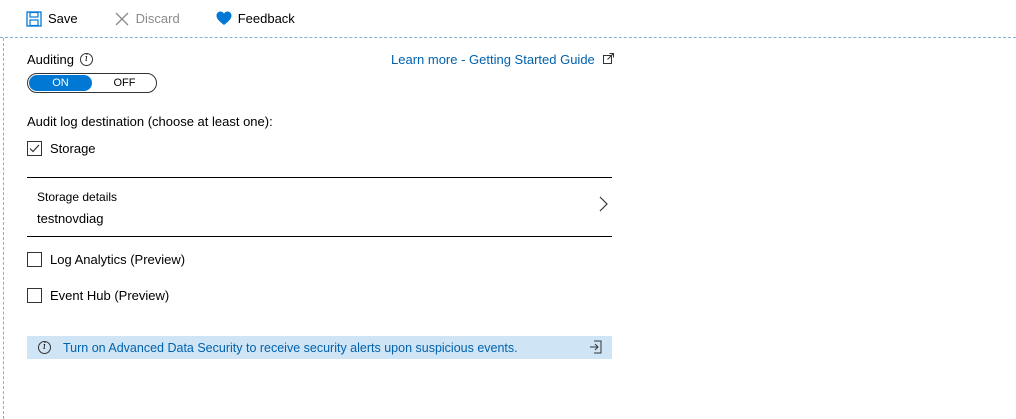 The width and height of the screenshot is (1016, 419). Describe the element at coordinates (44, 19) in the screenshot. I see `save-button: Save` at that location.